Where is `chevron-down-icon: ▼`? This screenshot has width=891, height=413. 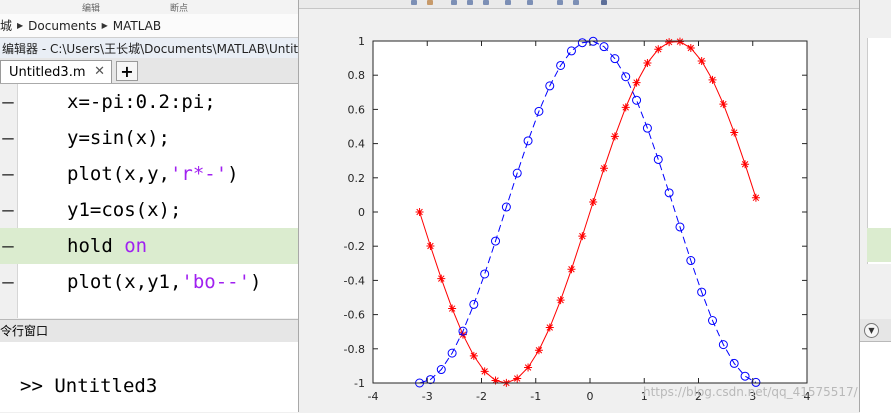 chevron-down-icon: ▼ is located at coordinates (871, 330).